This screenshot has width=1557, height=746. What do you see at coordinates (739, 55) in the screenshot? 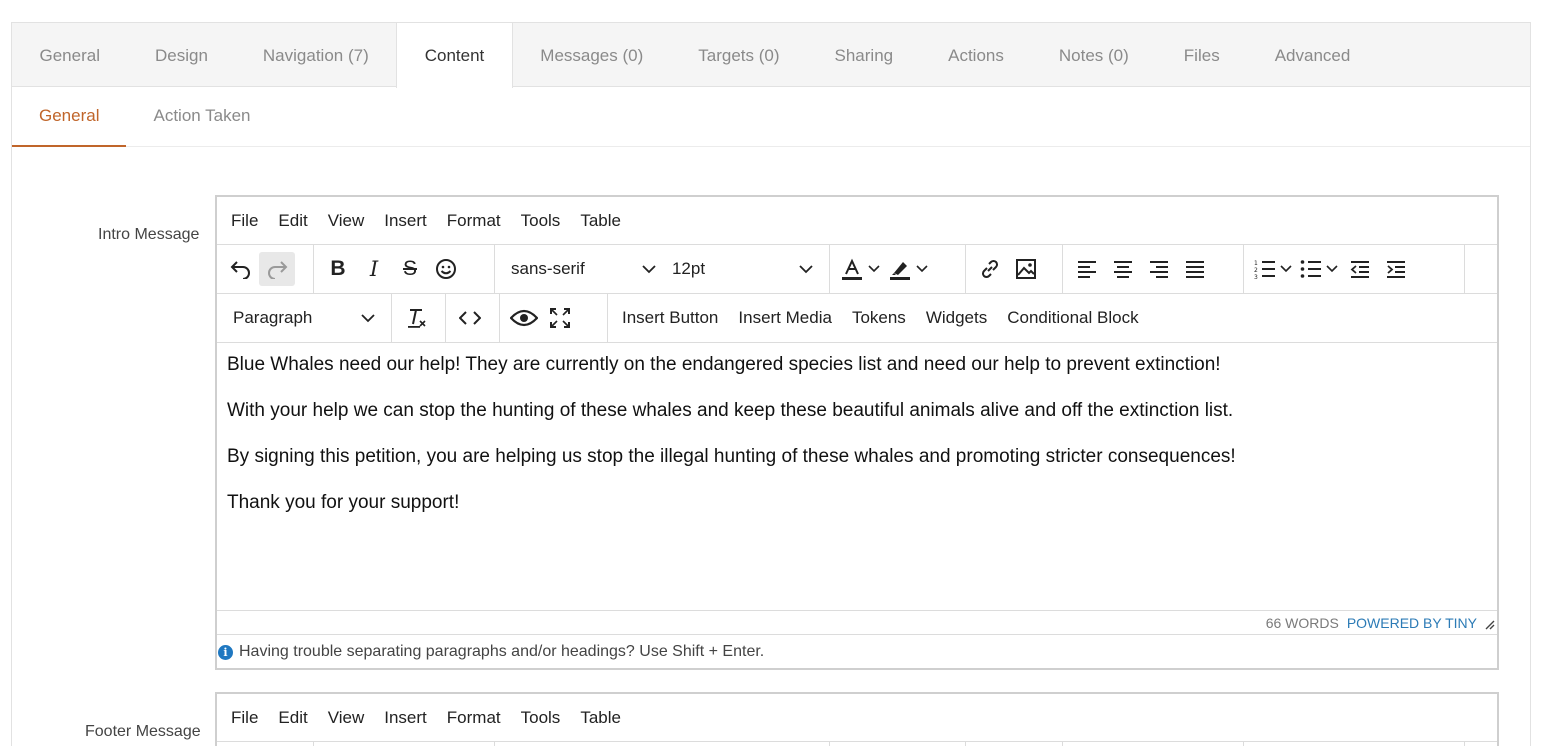
I see `tab-targets: Targets (0)` at bounding box center [739, 55].